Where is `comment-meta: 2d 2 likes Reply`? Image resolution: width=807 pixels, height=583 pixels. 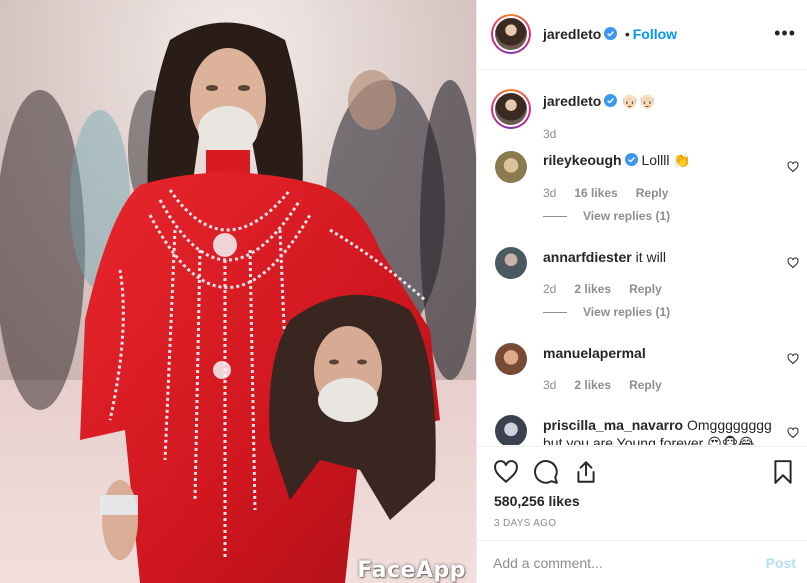
comment-meta: 2d 2 likes Reply is located at coordinates (611, 289).